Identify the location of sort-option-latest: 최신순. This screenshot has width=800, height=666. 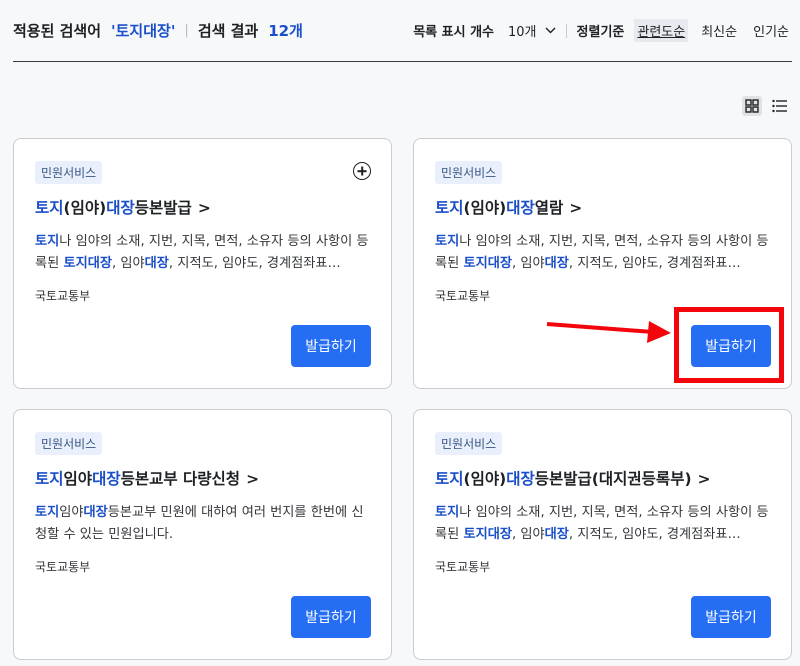
(719, 30).